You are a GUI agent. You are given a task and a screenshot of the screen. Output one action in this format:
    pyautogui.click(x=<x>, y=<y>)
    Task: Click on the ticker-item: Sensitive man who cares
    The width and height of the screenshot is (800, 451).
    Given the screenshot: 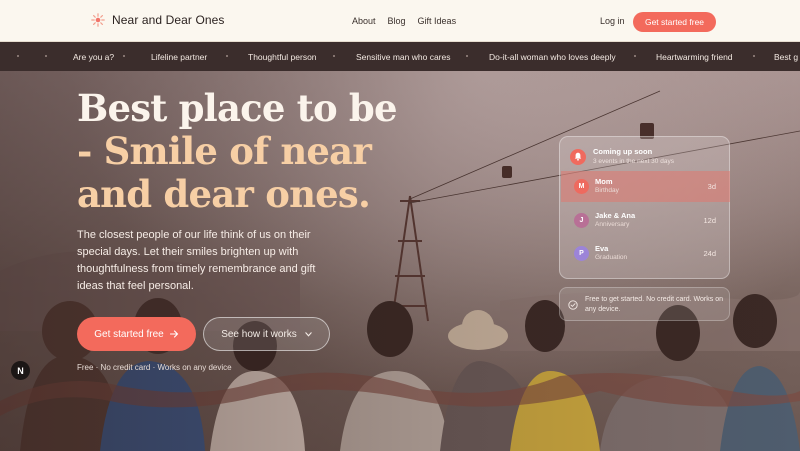 What is the action you would take?
    pyautogui.click(x=403, y=57)
    